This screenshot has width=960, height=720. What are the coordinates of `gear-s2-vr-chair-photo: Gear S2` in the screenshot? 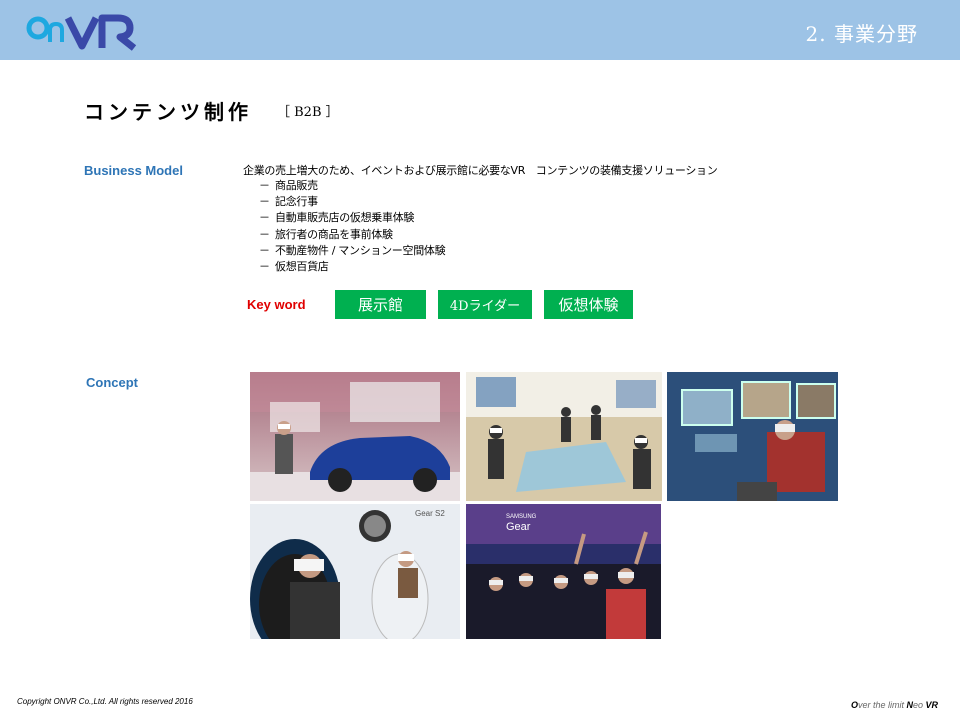 It's located at (355, 571).